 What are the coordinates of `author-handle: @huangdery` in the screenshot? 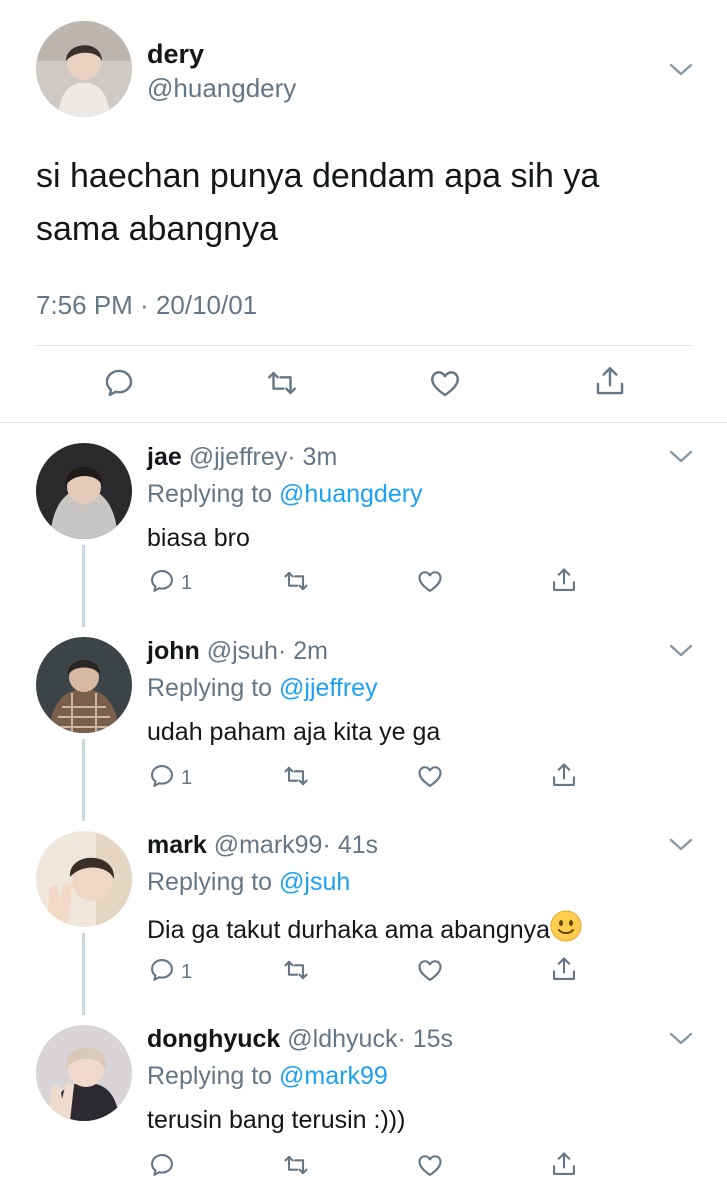 It's located at (221, 88).